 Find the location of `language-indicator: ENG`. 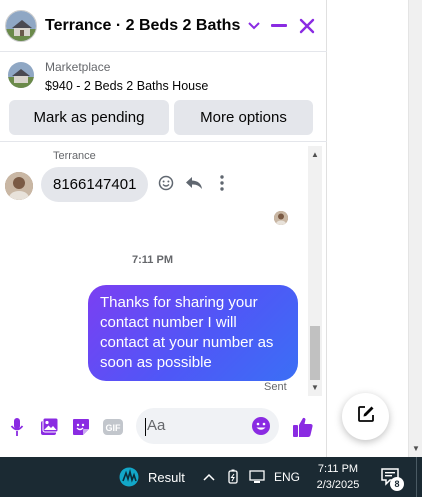

language-indicator: ENG is located at coordinates (287, 477).